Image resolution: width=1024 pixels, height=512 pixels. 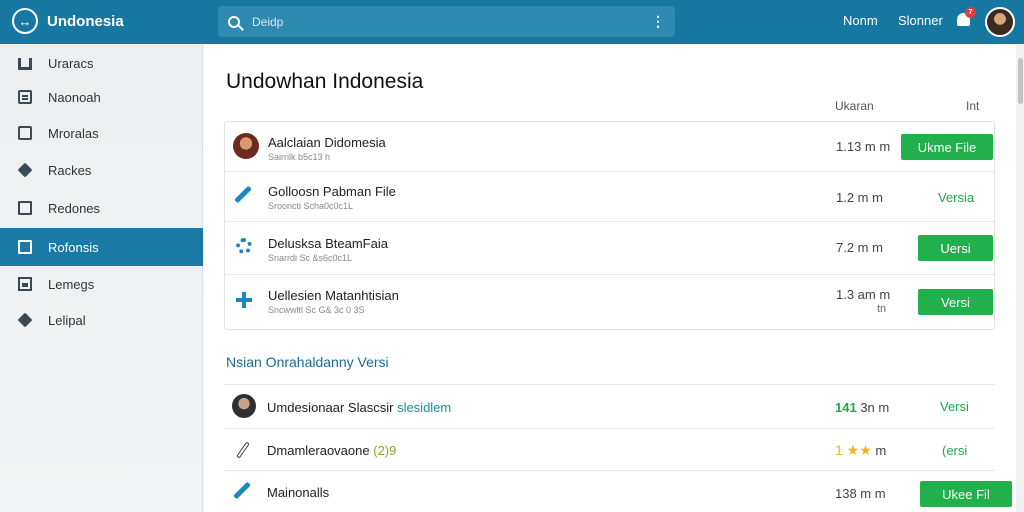 What do you see at coordinates (311, 206) in the screenshot?
I see `row-subtitle: Srooncti Scha0c0c1L` at bounding box center [311, 206].